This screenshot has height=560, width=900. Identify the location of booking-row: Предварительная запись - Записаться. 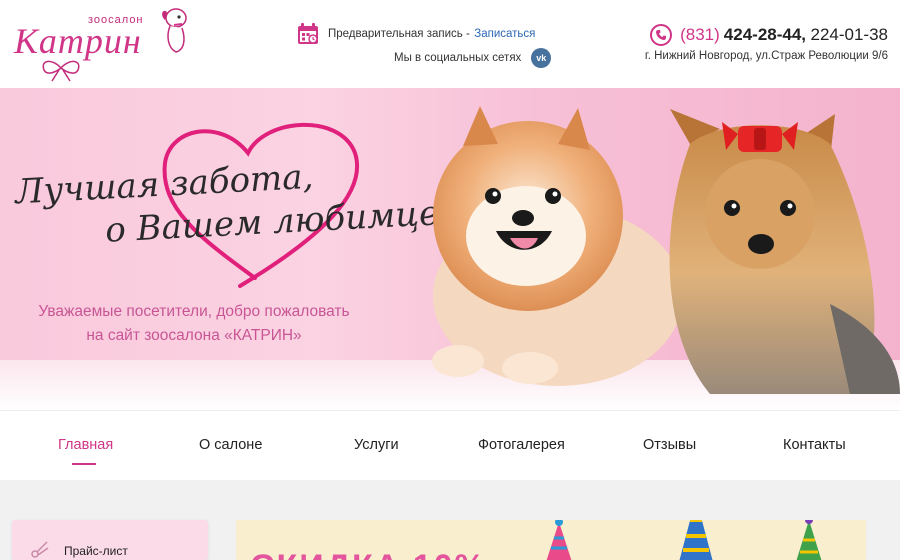
(415, 34).